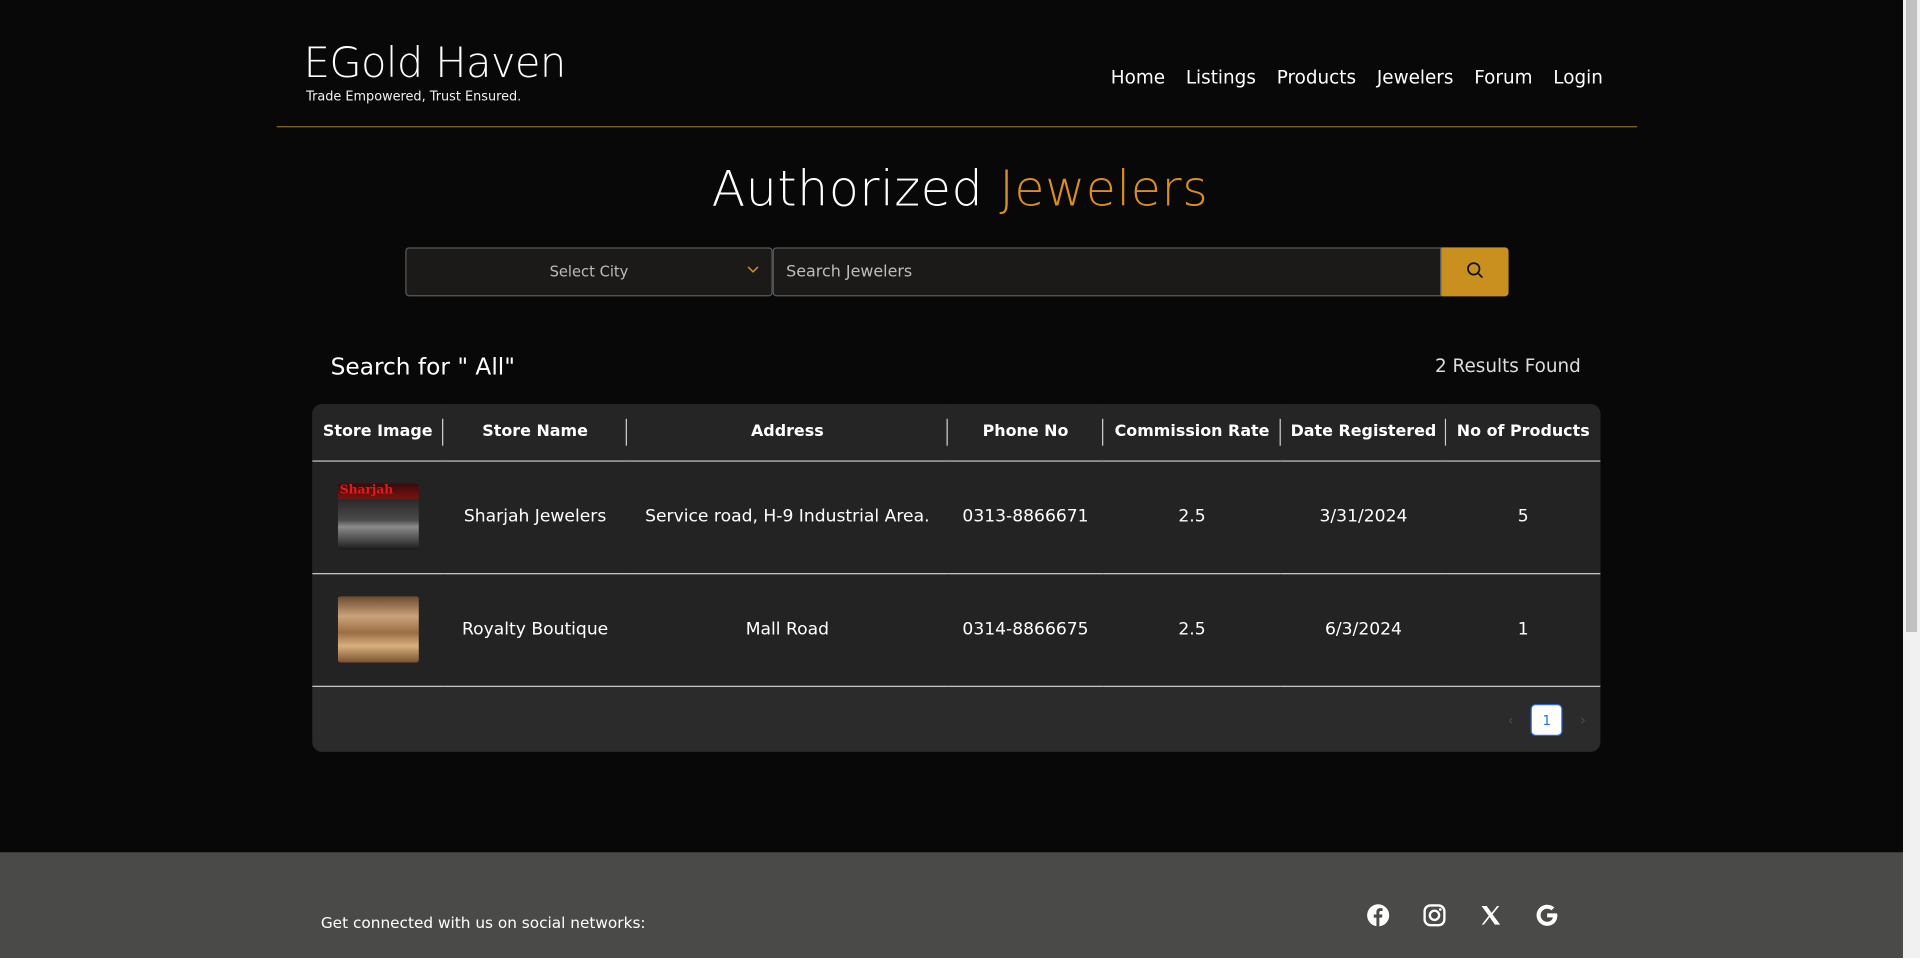 This screenshot has height=962, width=1920. I want to click on nav-login: Login, so click(1578, 77).